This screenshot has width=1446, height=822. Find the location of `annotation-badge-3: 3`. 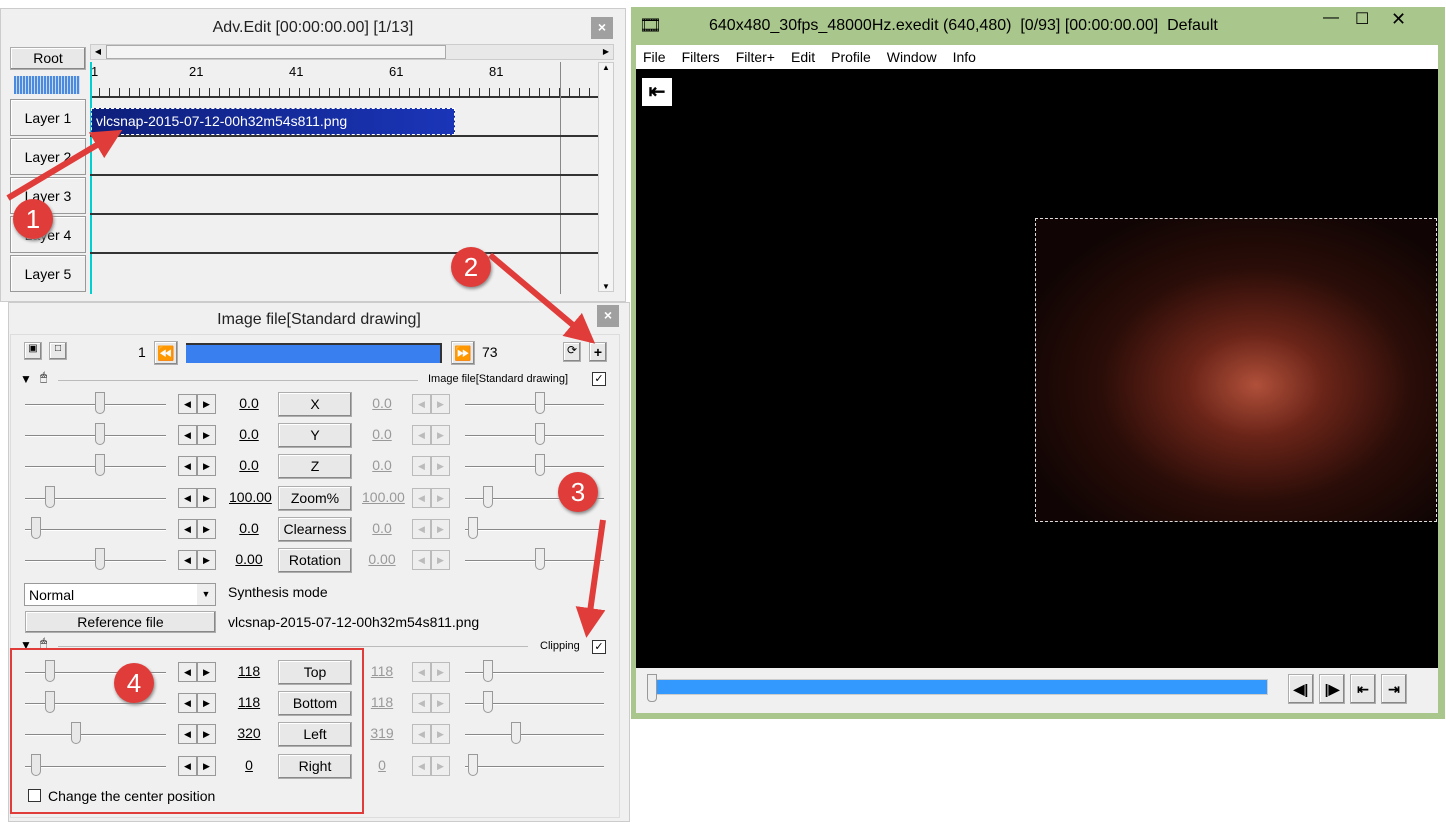

annotation-badge-3: 3 is located at coordinates (578, 492).